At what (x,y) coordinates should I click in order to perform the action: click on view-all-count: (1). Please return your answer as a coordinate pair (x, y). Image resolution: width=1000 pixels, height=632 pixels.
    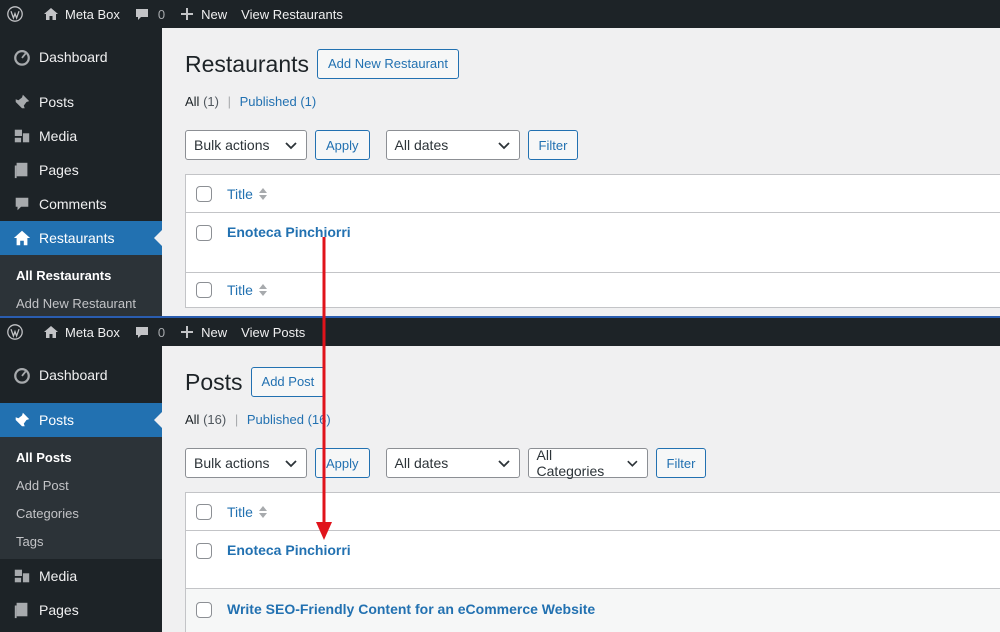
    Looking at the image, I should click on (211, 101).